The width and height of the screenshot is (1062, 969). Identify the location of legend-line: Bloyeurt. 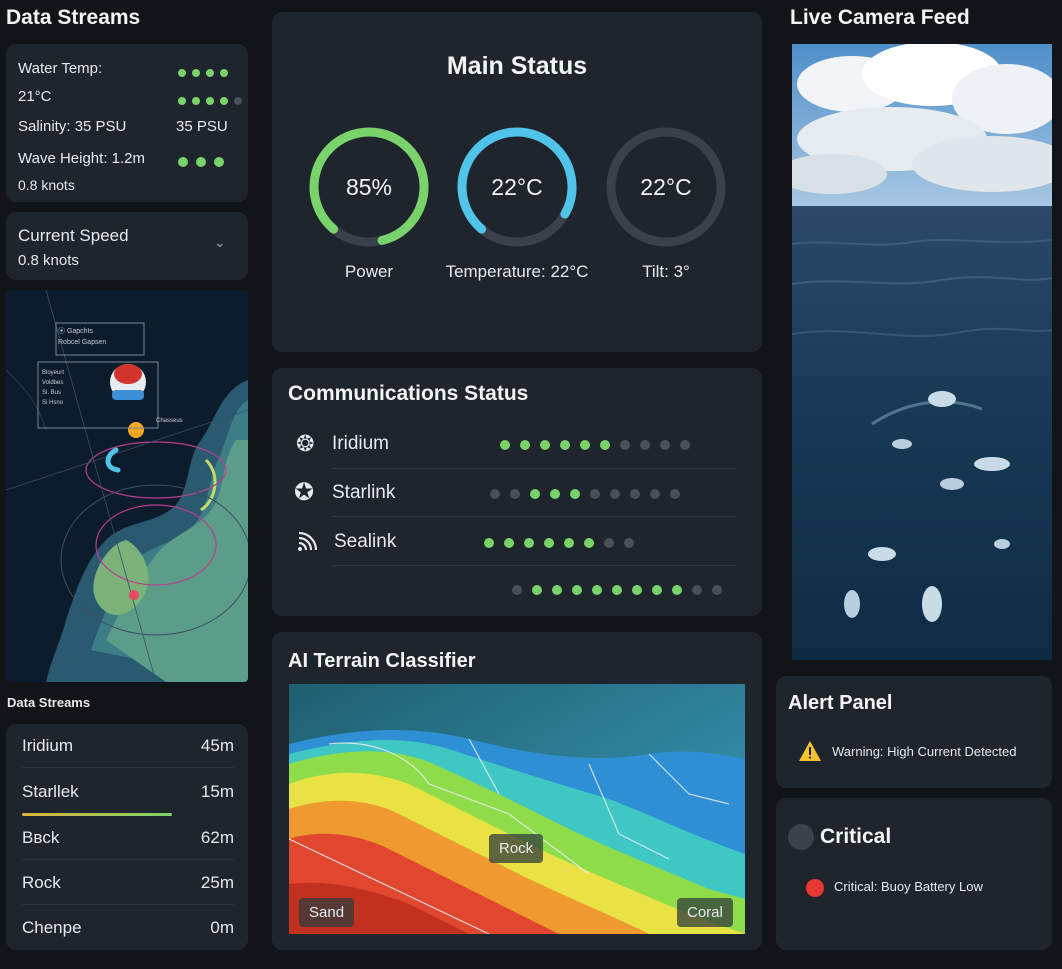
(53, 373).